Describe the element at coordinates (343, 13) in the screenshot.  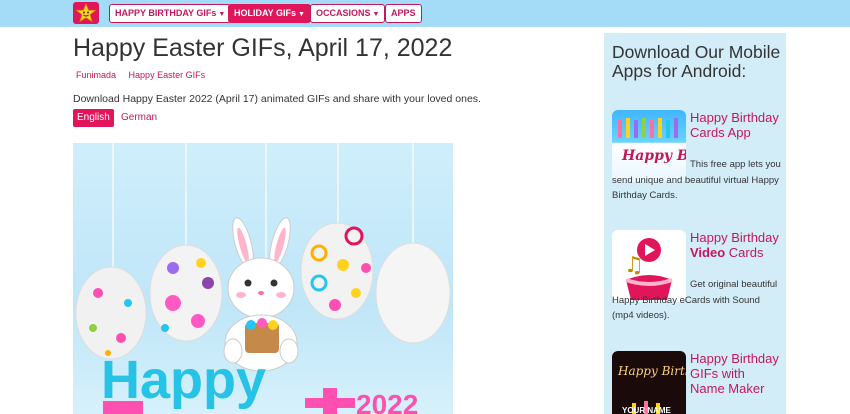
I see `nav-label: OCCASIONS` at that location.